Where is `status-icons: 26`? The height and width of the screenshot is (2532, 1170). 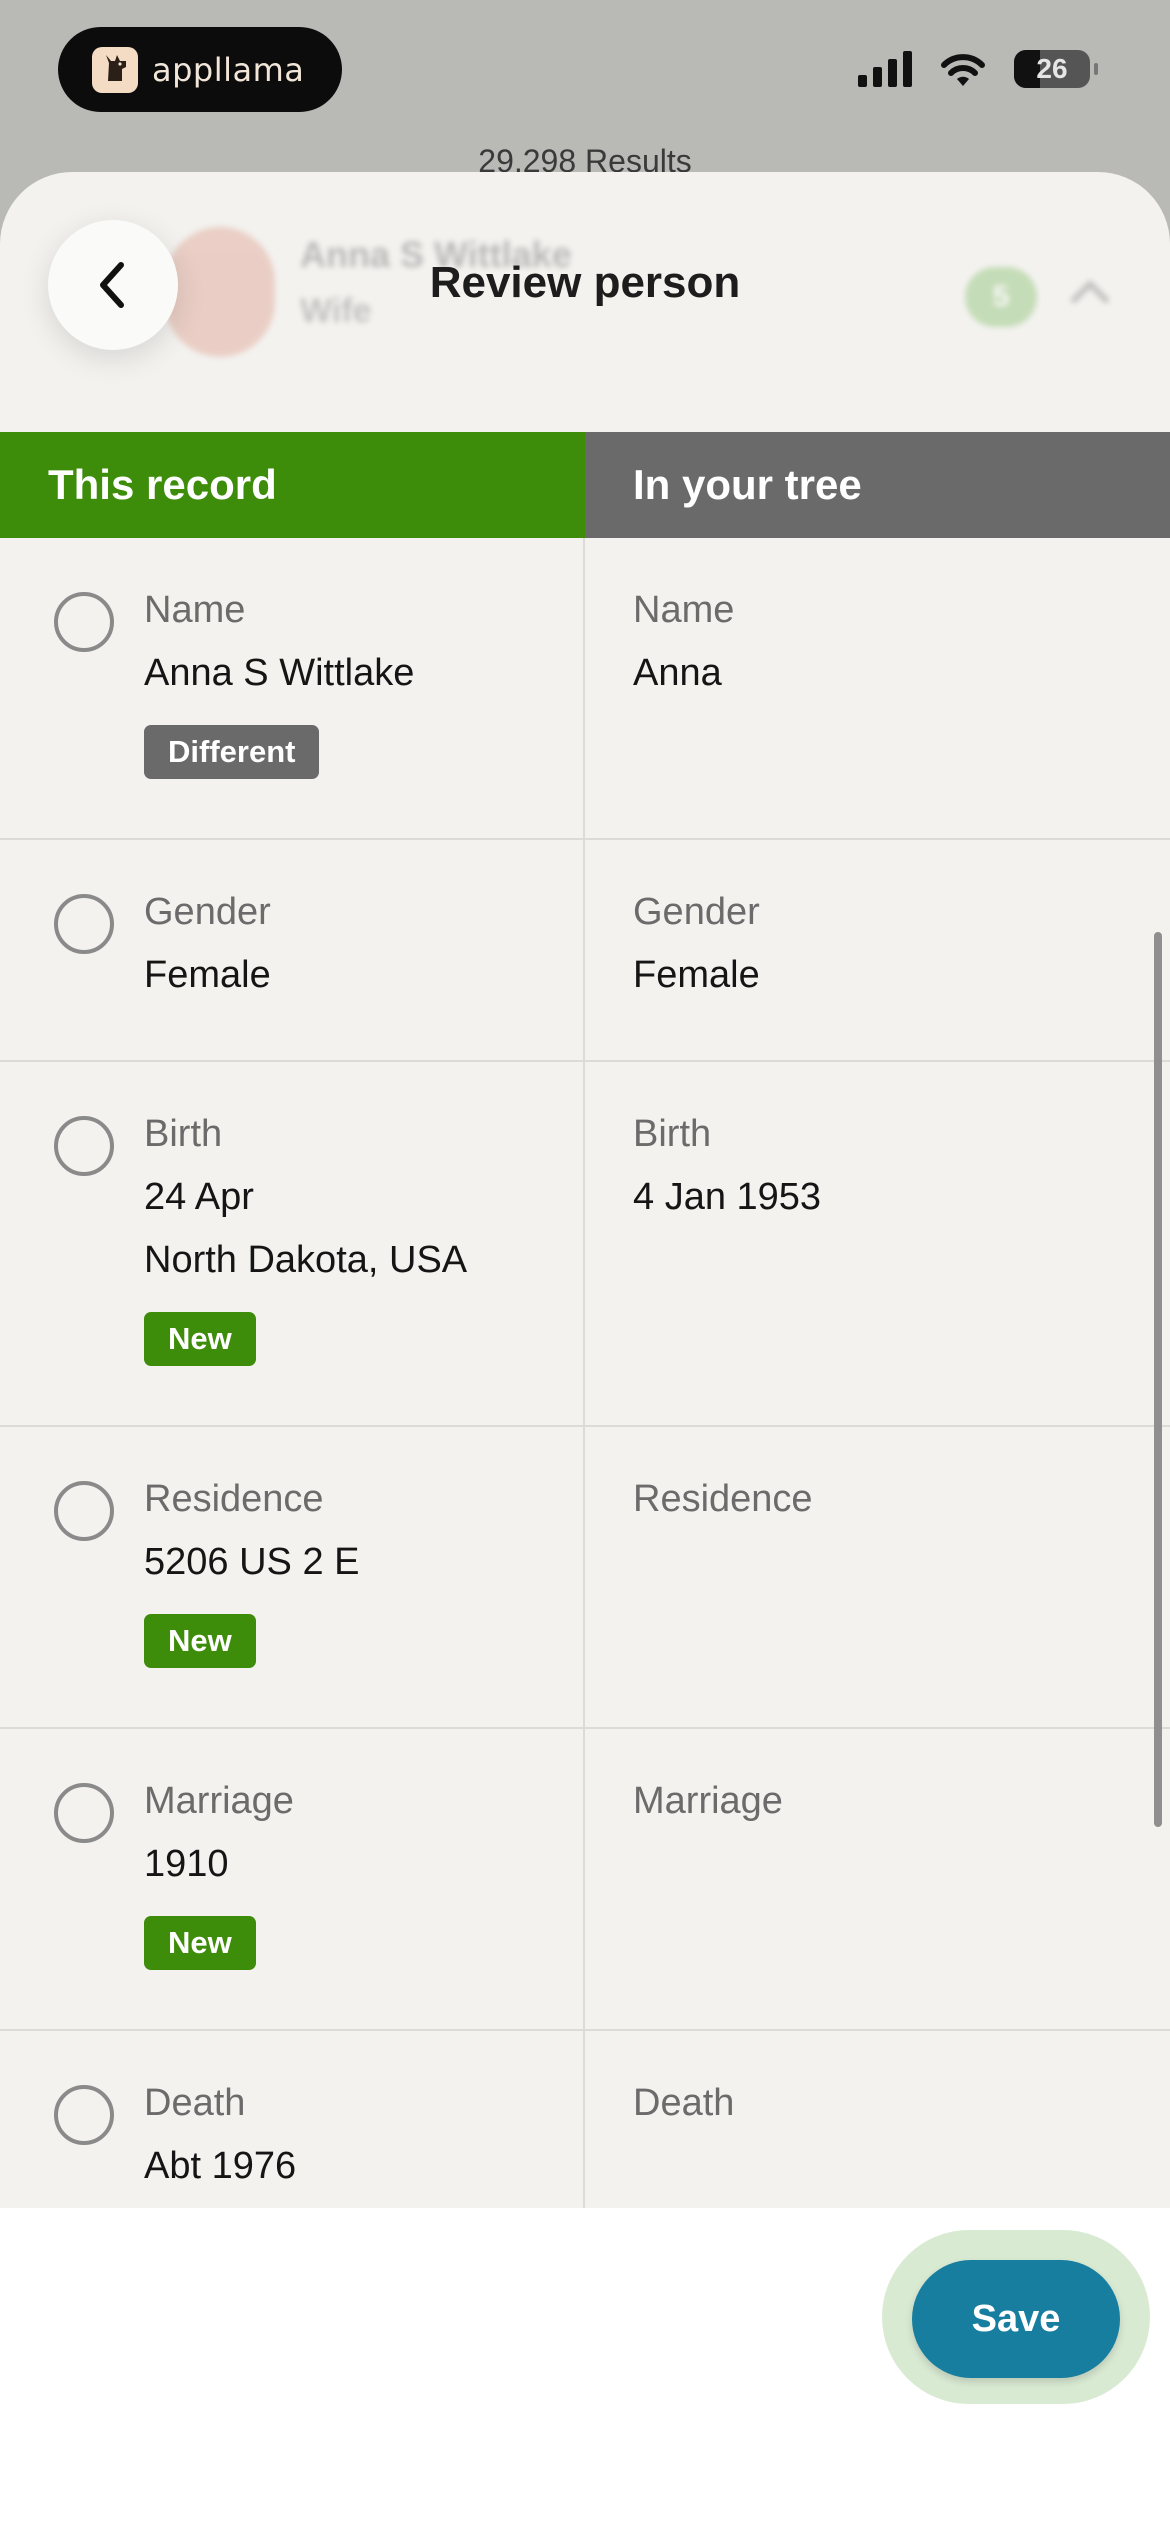
status-icons: 26 is located at coordinates (978, 69).